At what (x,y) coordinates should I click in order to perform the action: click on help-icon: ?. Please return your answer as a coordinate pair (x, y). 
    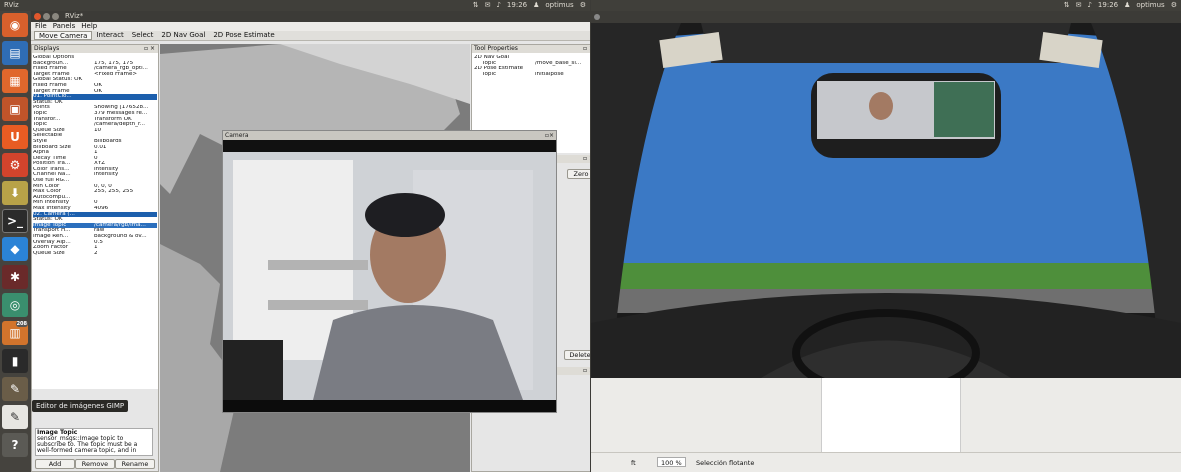
    Looking at the image, I should click on (15, 445).